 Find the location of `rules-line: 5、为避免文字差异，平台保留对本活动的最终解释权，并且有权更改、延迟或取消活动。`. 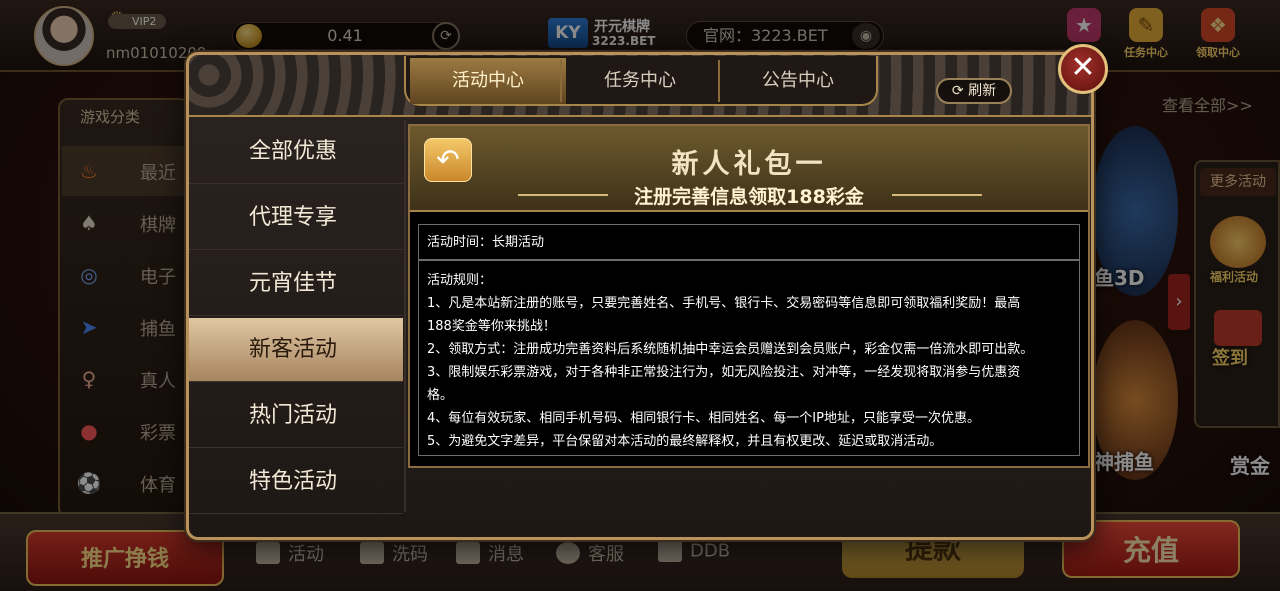

rules-line: 5、为避免文字差异，平台保留对本活动的最终解释权，并且有权更改、延迟或取消活动。 is located at coordinates (685, 441).